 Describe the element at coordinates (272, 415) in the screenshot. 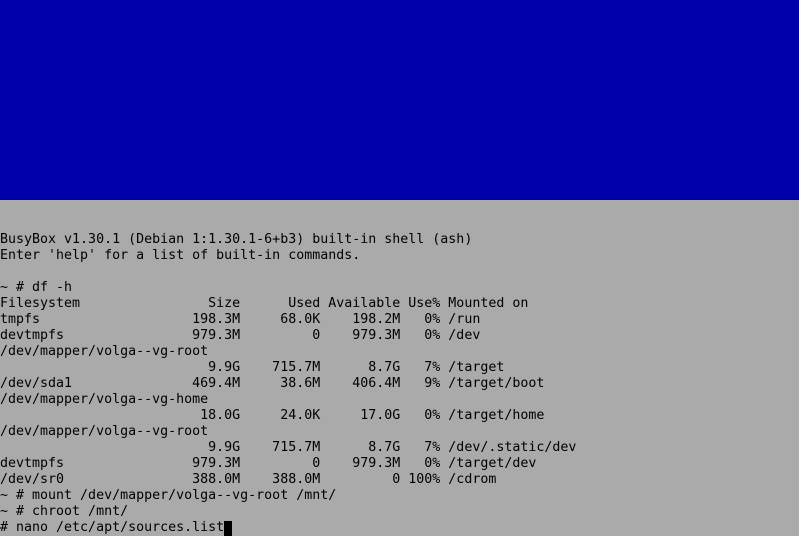

I see `terminal-line: 18.0G 24.0K 17.0G 0% /target/home` at that location.